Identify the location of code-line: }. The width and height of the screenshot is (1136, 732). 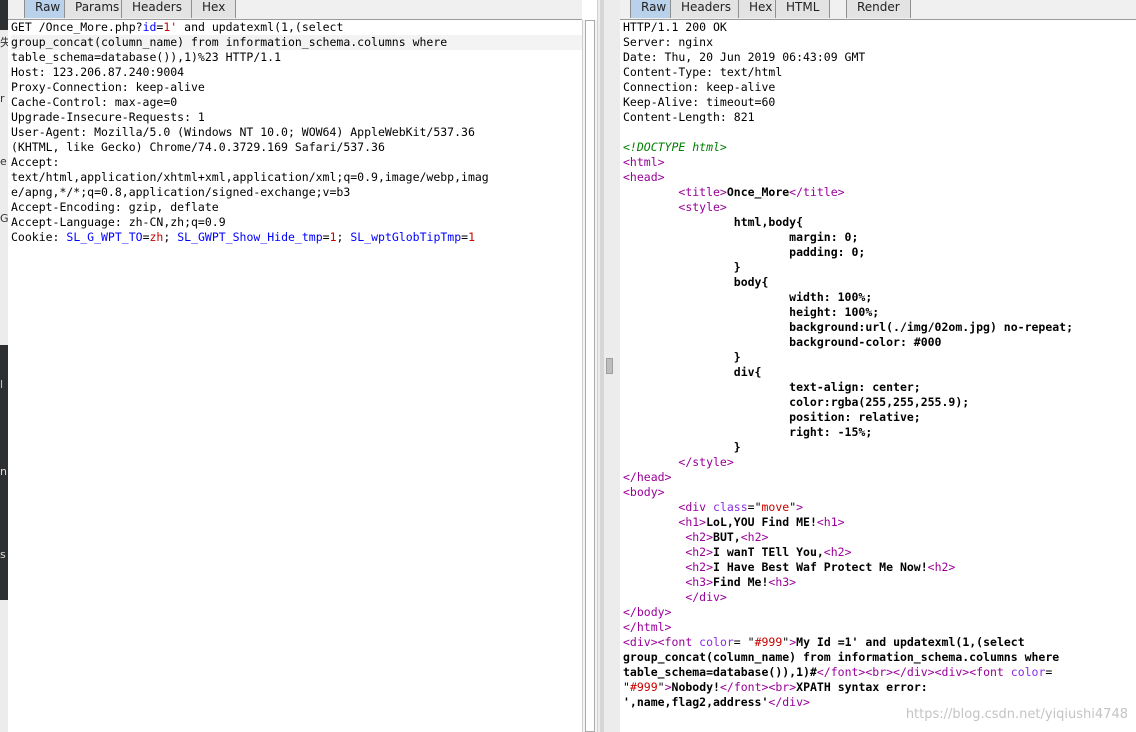
(879, 267).